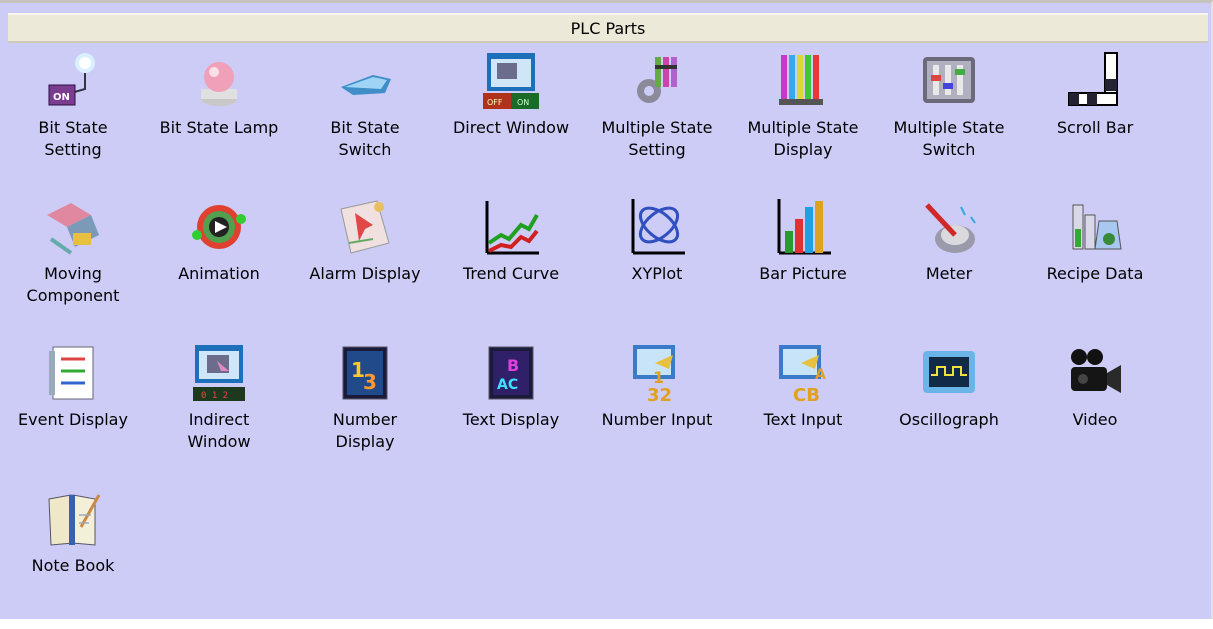  Describe the element at coordinates (511, 81) in the screenshot. I see `direct-window-icon: OFF ON` at that location.